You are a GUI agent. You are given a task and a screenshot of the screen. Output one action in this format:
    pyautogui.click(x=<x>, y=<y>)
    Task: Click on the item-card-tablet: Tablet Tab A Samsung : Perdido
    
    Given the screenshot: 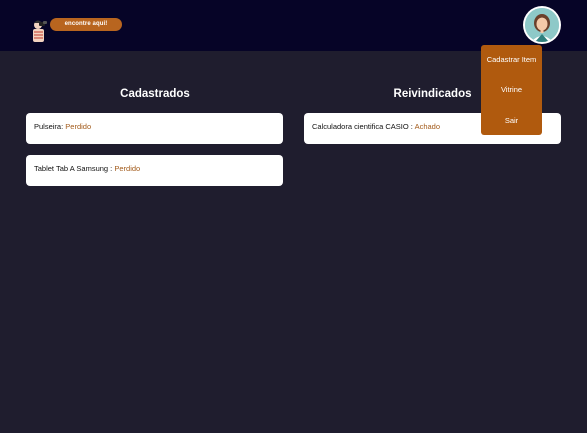 What is the action you would take?
    pyautogui.click(x=154, y=170)
    